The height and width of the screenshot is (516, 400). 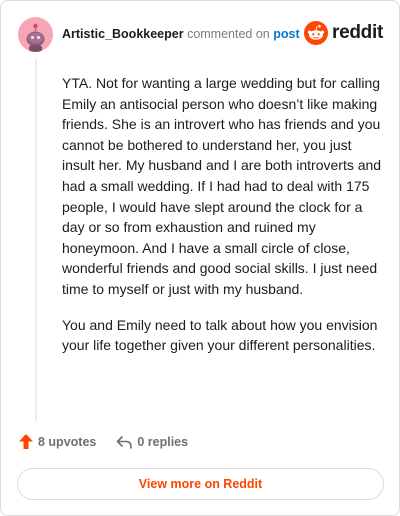 What do you see at coordinates (123, 34) in the screenshot?
I see `username-link: Artistic_Bookkeeper` at bounding box center [123, 34].